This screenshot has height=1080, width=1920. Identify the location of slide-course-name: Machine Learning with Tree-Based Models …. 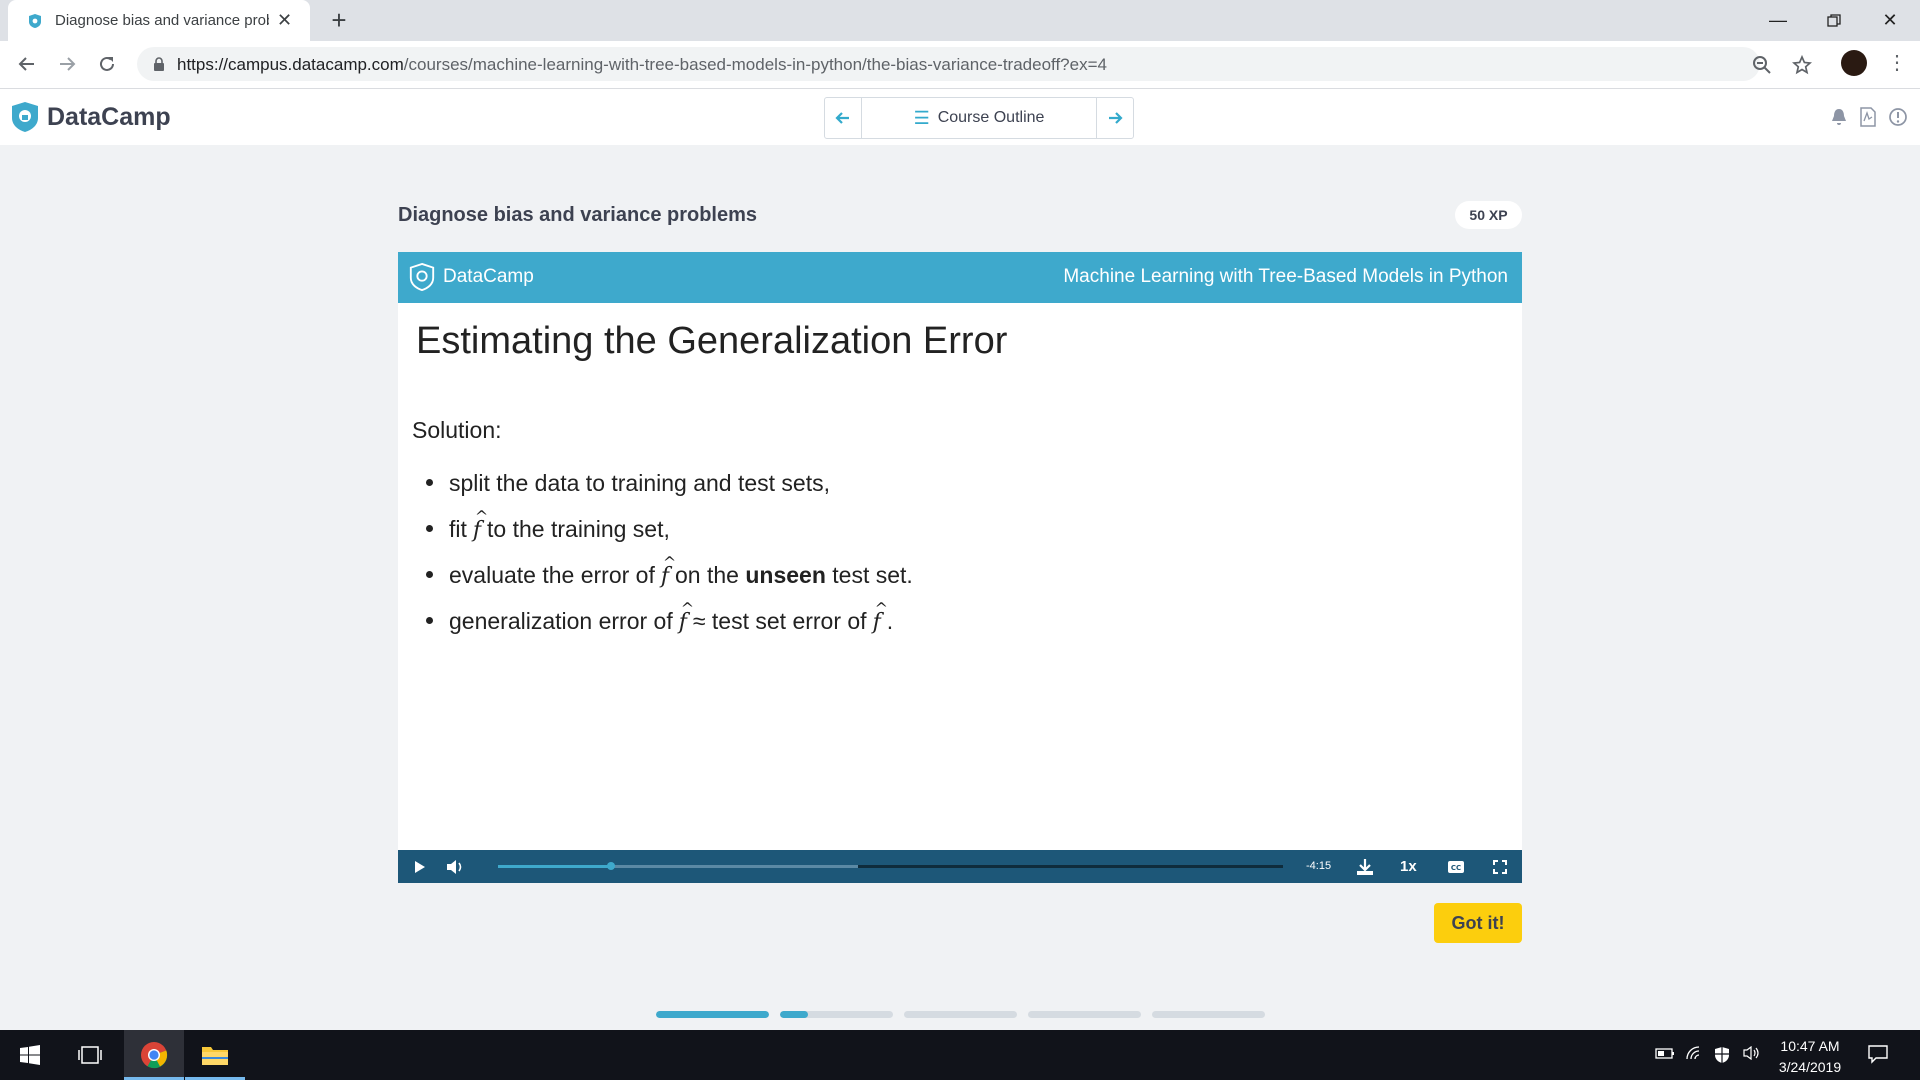
(1285, 276).